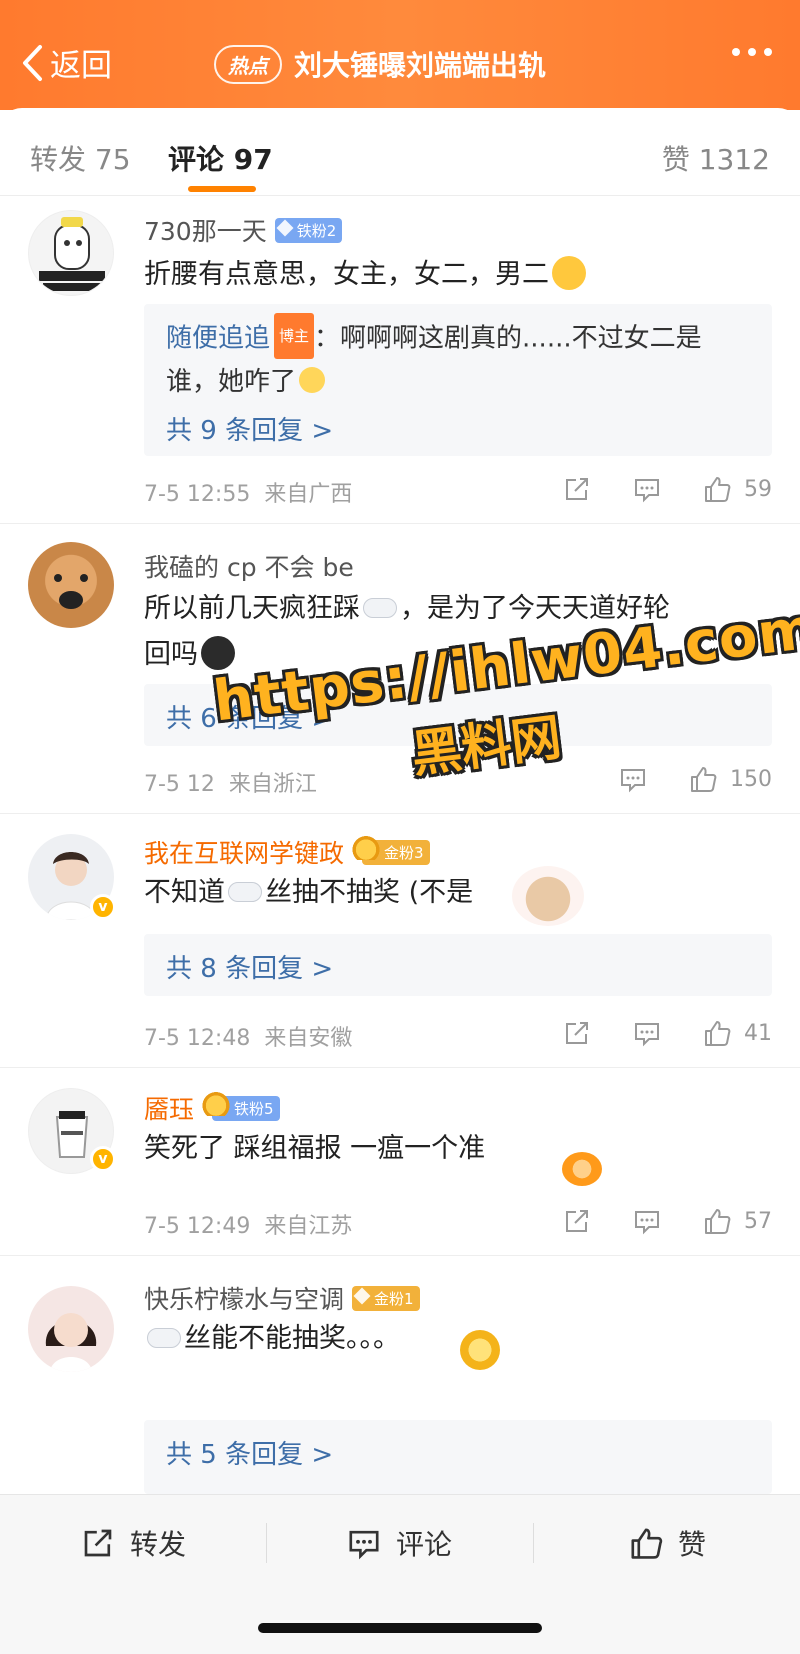  What do you see at coordinates (244, 1298) in the screenshot?
I see `username: 快乐柠檬水与空调` at bounding box center [244, 1298].